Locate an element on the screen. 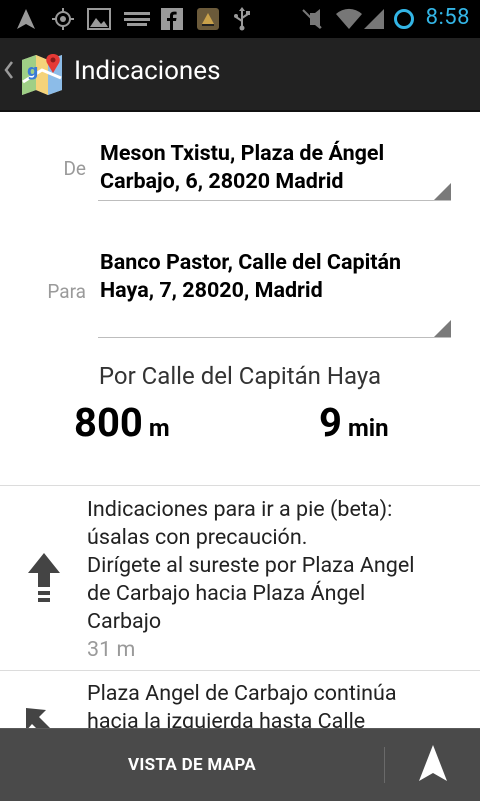 Image resolution: width=480 pixels, height=801 pixels. turn-left-arrow-icon is located at coordinates (45, 717).